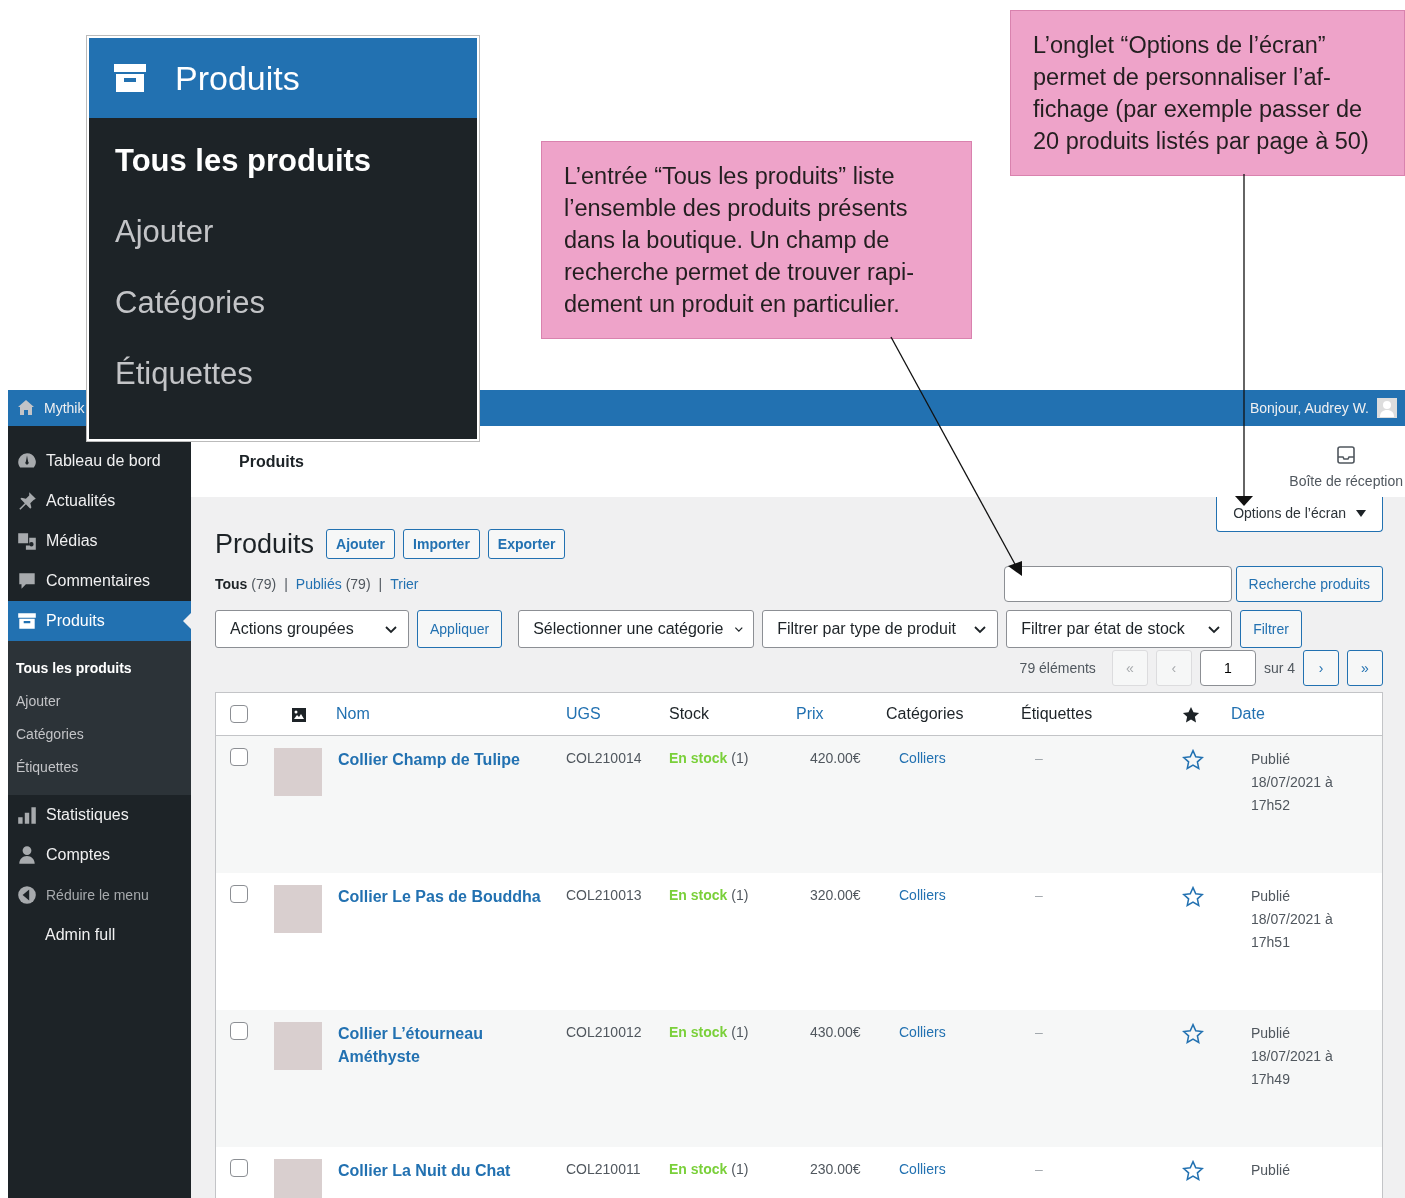  What do you see at coordinates (99, 855) in the screenshot?
I see `sidebar-item: Comptes` at bounding box center [99, 855].